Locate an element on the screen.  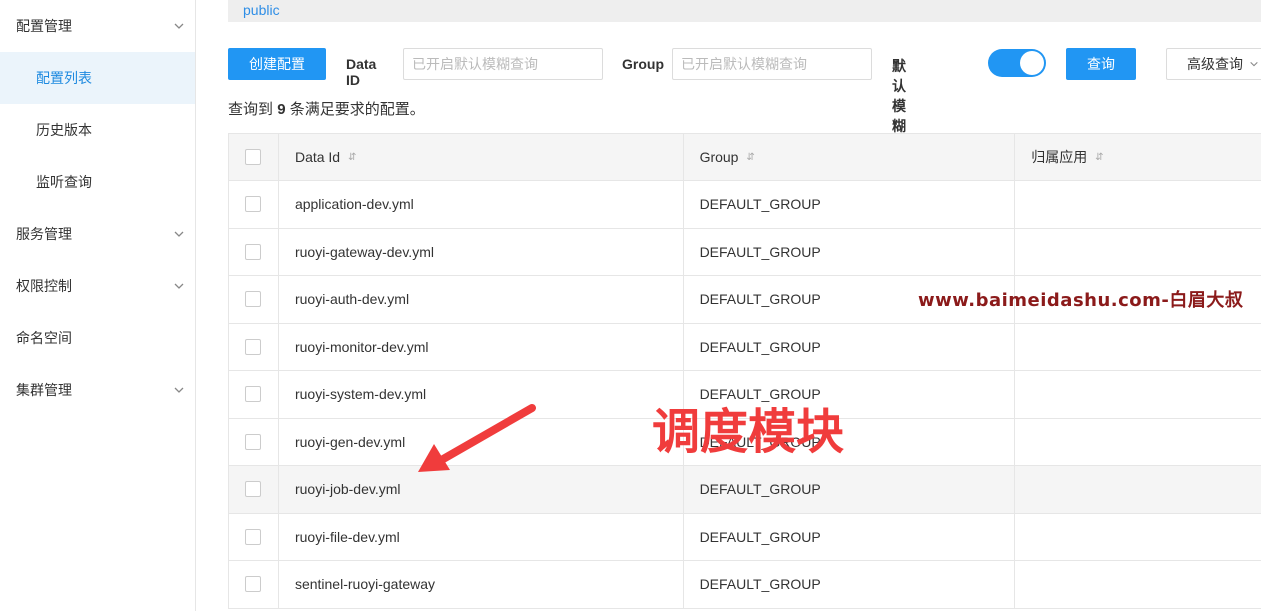
cell-dataid: ruoyi-file-dev.yml is located at coordinates (481, 536).